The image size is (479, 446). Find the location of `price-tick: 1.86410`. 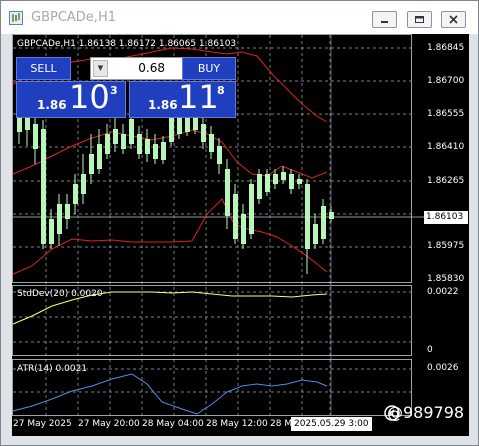

price-tick: 1.86410 is located at coordinates (446, 147).